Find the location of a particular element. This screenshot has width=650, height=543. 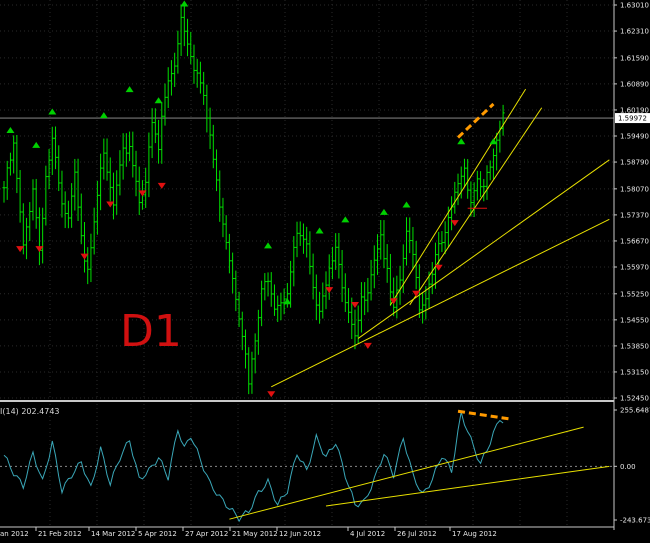

x-tick-label: 5 Apr 2012 is located at coordinates (157, 534).